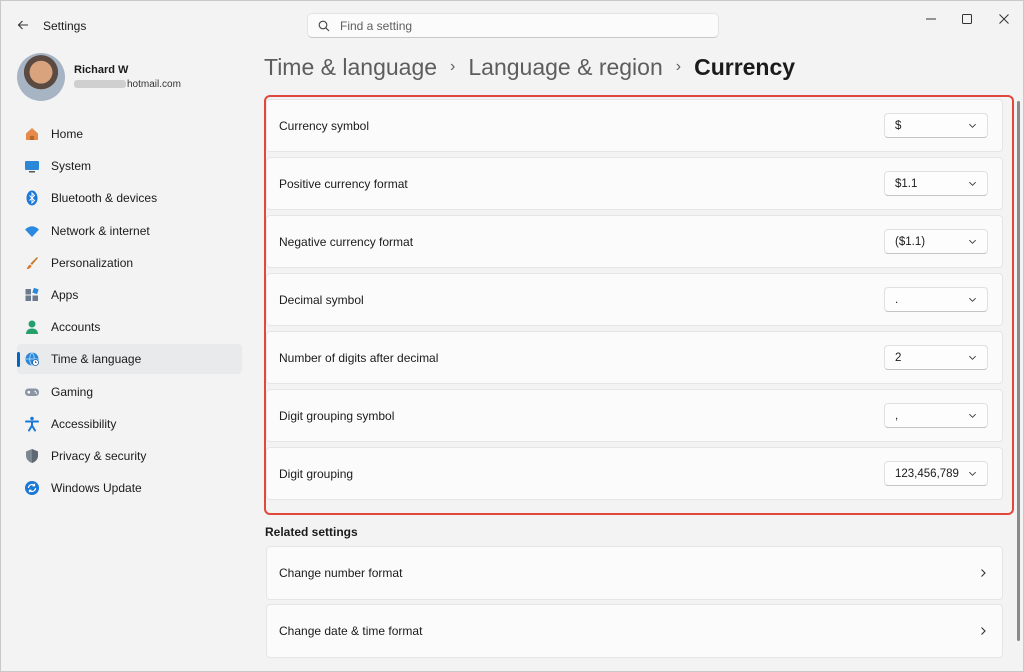 The width and height of the screenshot is (1024, 672). What do you see at coordinates (72, 391) in the screenshot?
I see `sidebar-item-label: Gaming` at bounding box center [72, 391].